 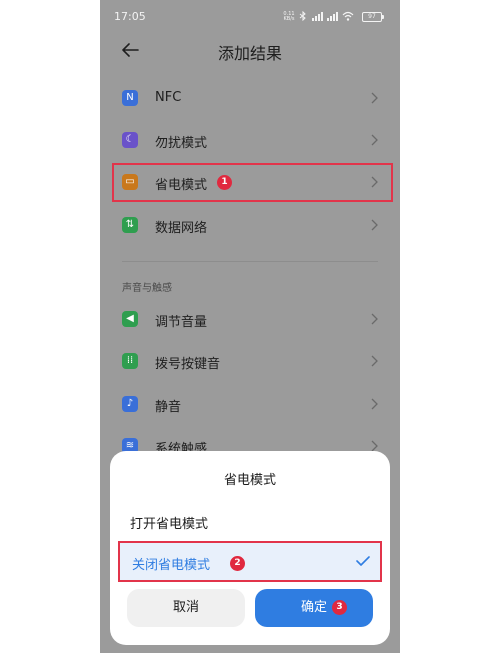 What do you see at coordinates (339, 607) in the screenshot?
I see `step-badge-3: 3` at bounding box center [339, 607].